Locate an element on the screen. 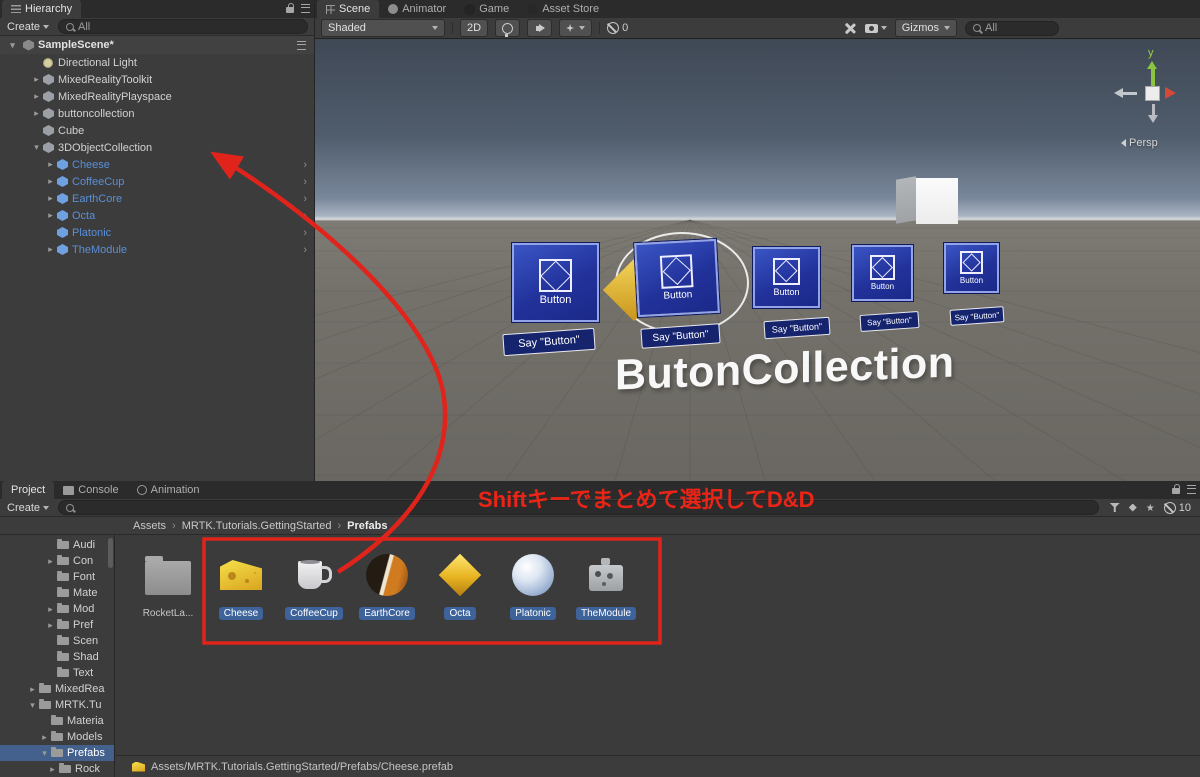 This screenshot has height=777, width=1200. cube-object is located at coordinates (927, 200).